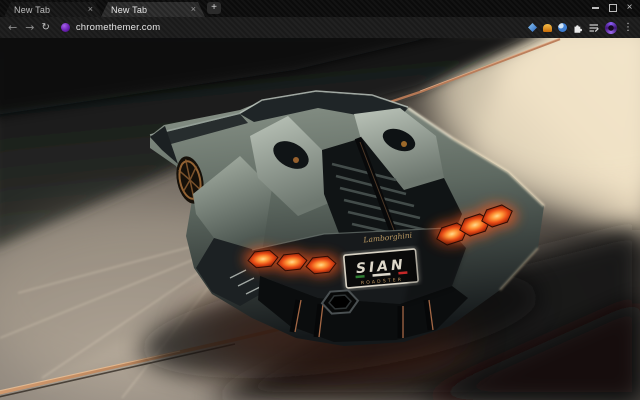 This screenshot has height=400, width=640. Describe the element at coordinates (611, 27) in the screenshot. I see `profile-avatar-icon` at that location.